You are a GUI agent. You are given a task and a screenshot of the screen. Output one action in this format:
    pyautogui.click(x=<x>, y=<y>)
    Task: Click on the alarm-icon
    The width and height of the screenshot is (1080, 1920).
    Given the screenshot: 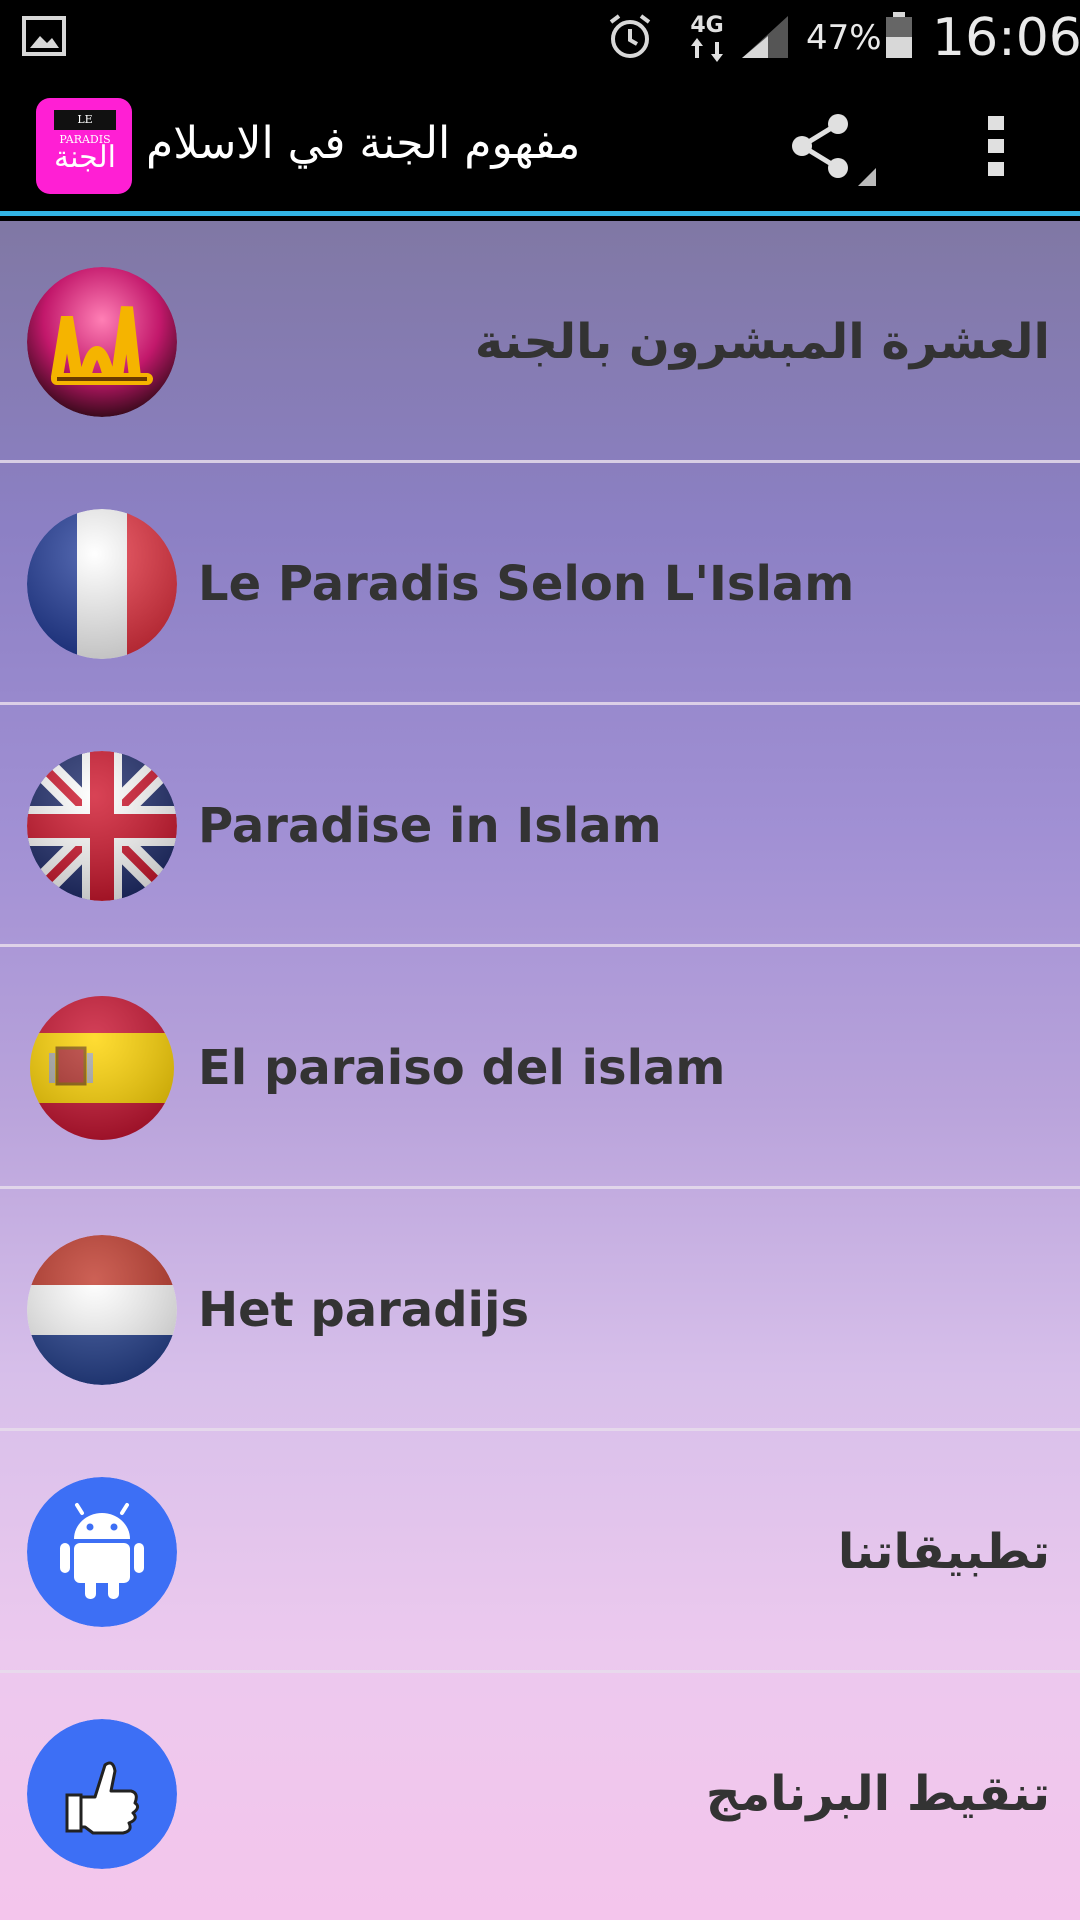 What is the action you would take?
    pyautogui.click(x=630, y=36)
    